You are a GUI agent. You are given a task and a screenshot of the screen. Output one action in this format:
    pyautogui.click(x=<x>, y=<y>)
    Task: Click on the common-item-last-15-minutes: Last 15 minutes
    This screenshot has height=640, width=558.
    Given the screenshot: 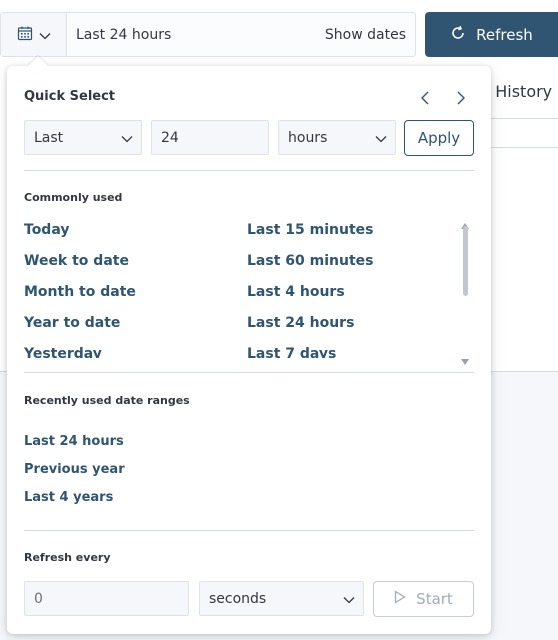 What is the action you would take?
    pyautogui.click(x=310, y=230)
    